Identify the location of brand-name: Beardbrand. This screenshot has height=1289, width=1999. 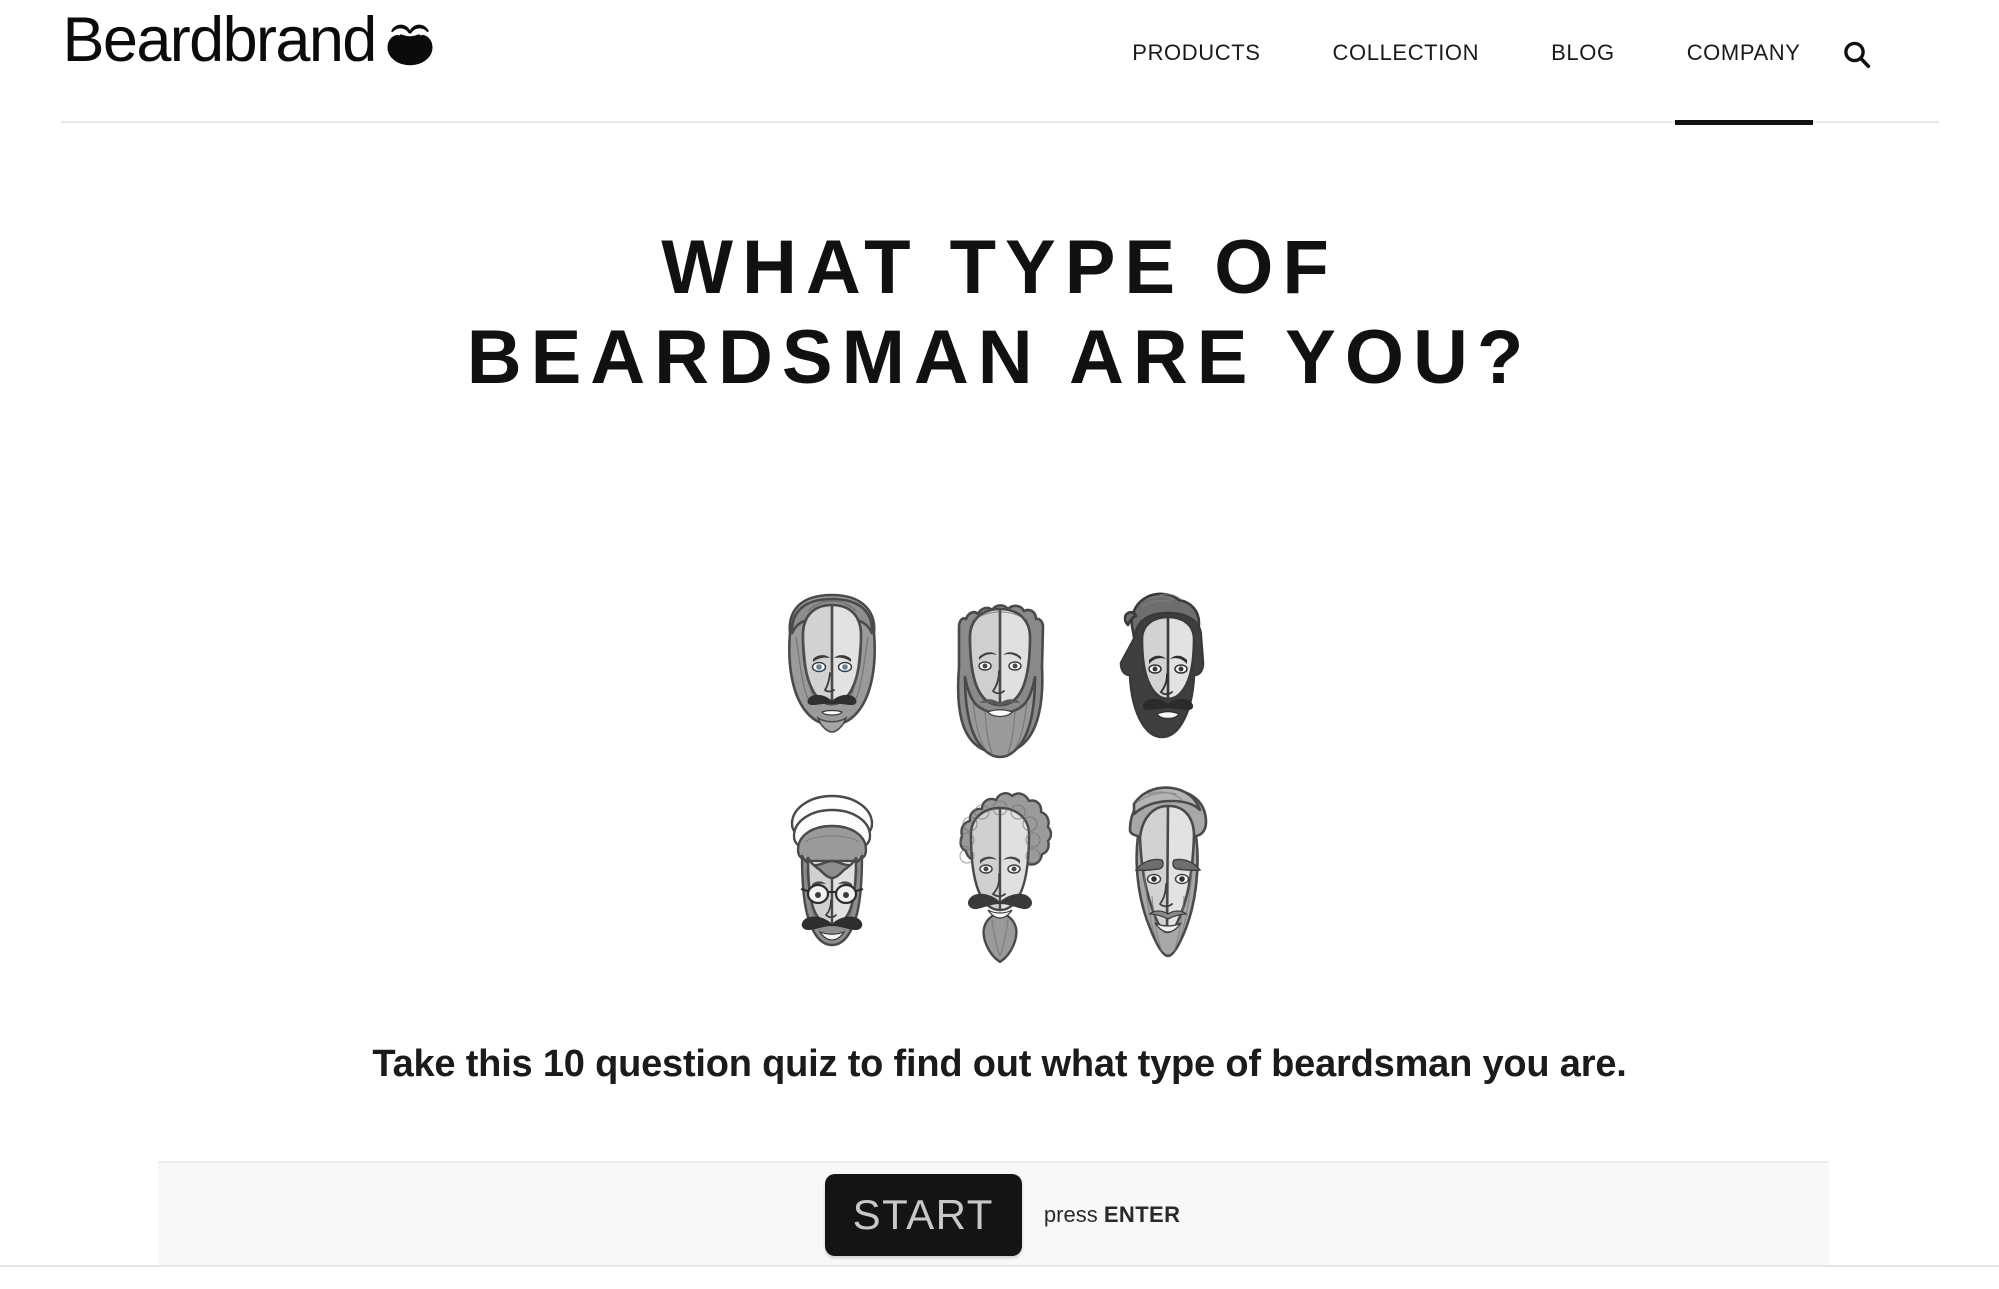
(220, 40).